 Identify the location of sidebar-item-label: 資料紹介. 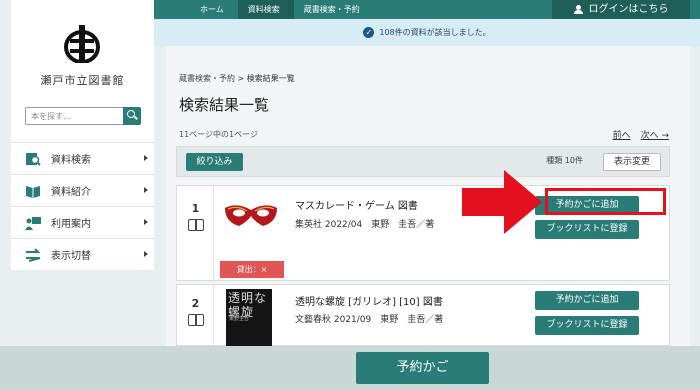
(71, 192).